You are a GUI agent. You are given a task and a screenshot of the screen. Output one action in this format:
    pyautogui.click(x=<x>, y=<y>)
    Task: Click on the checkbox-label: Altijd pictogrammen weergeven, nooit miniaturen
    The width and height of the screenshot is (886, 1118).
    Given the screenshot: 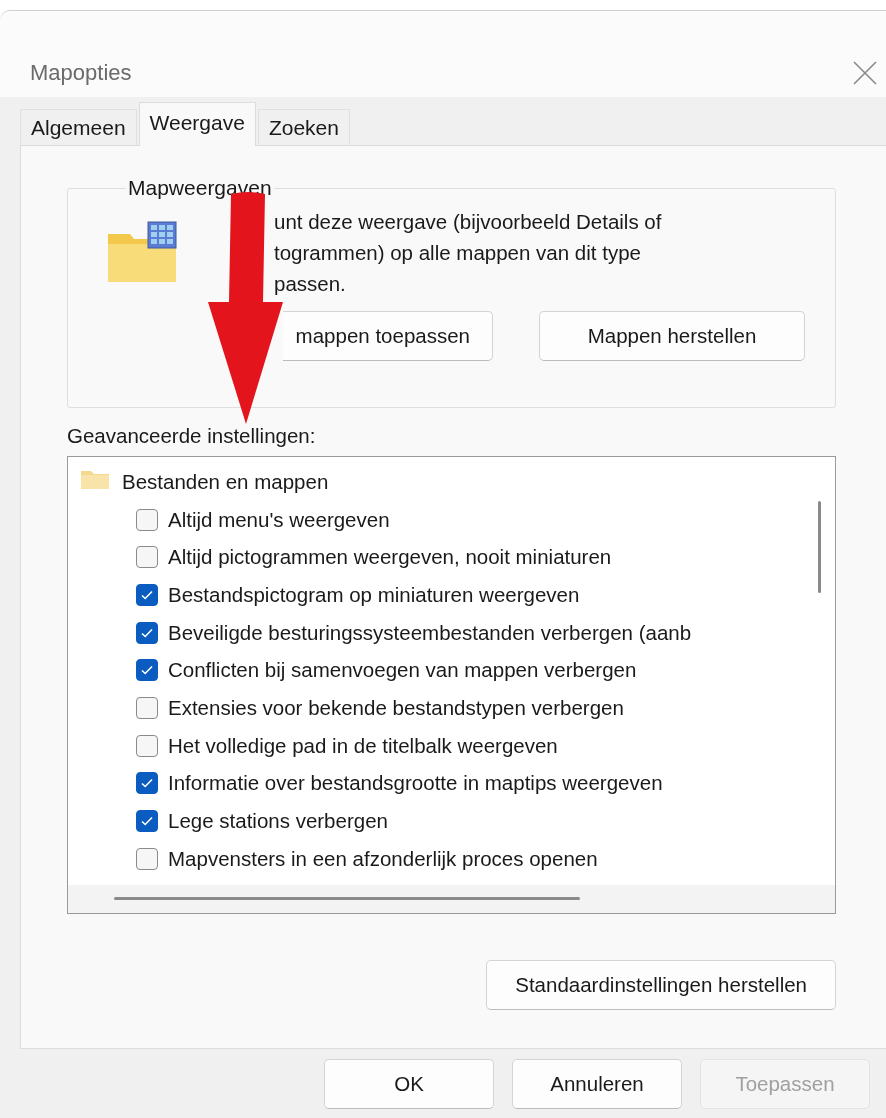 What is the action you would take?
    pyautogui.click(x=390, y=557)
    